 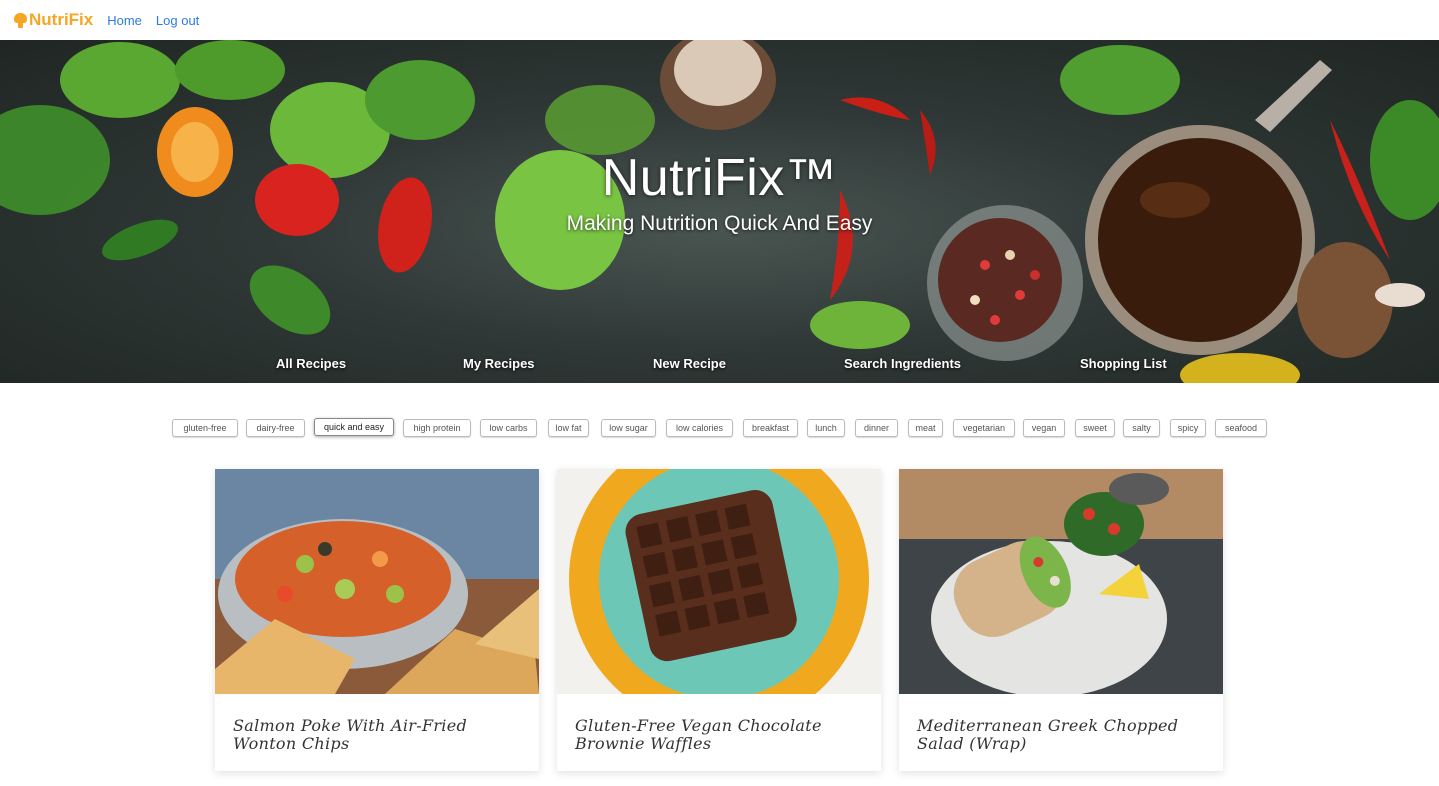 I want to click on brand-logo: NutriFix, so click(x=53, y=20).